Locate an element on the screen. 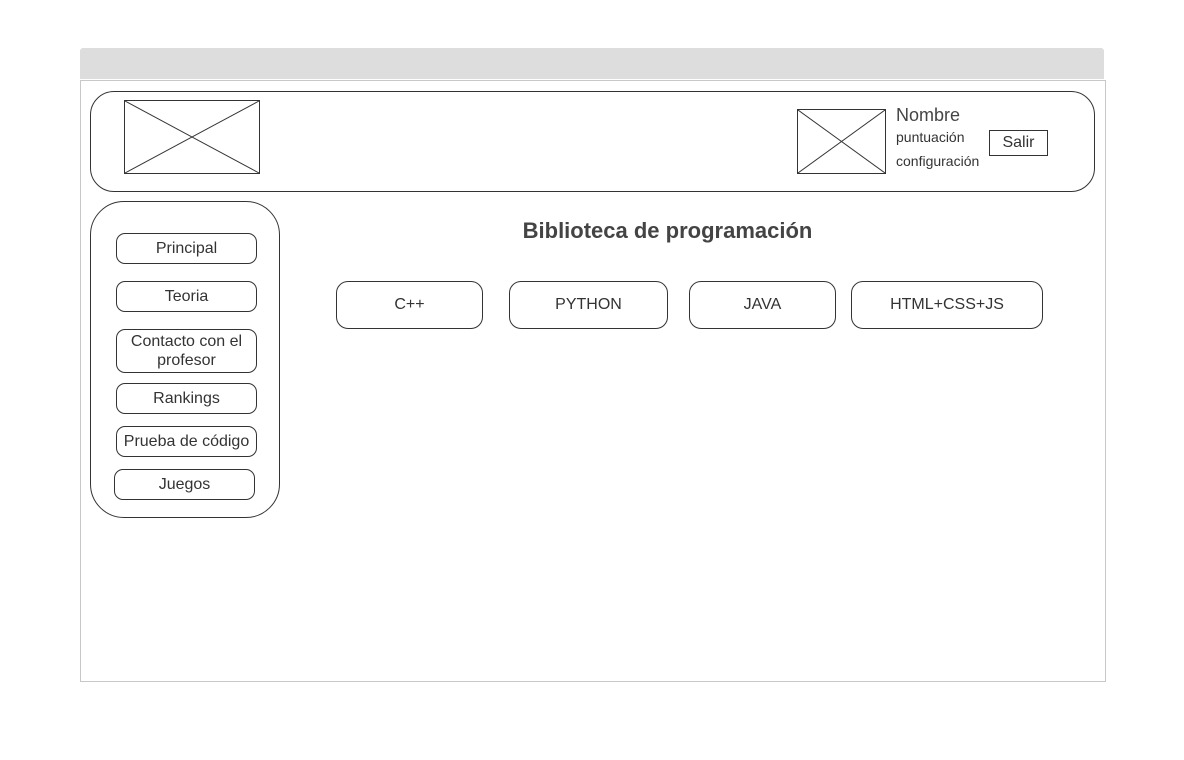 The height and width of the screenshot is (760, 1184). language-button-html-css-js: HTML+CSS+JS is located at coordinates (947, 305).